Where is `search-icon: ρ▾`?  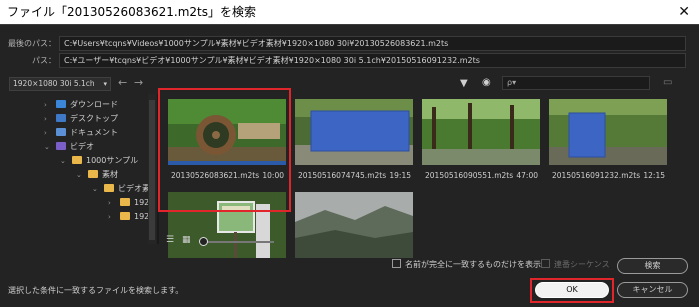
search-icon: ρ▾ is located at coordinates (512, 82).